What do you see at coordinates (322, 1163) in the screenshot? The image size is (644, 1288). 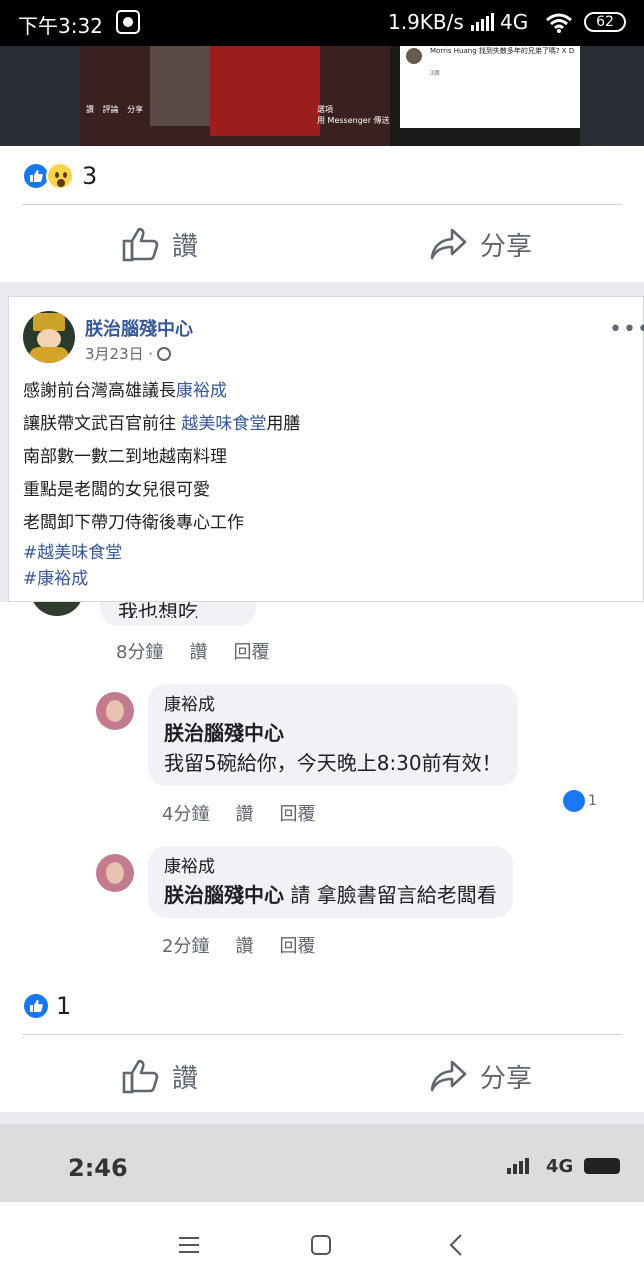 I see `next-post-image-preview: 2:46 4G` at bounding box center [322, 1163].